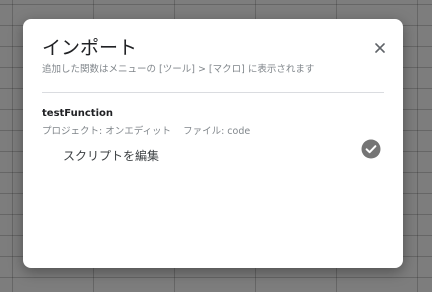  What do you see at coordinates (178, 69) in the screenshot?
I see `dialog-subtitle: 追加した関数はメニューの [ツール] > [マクロ] に表示されます` at bounding box center [178, 69].